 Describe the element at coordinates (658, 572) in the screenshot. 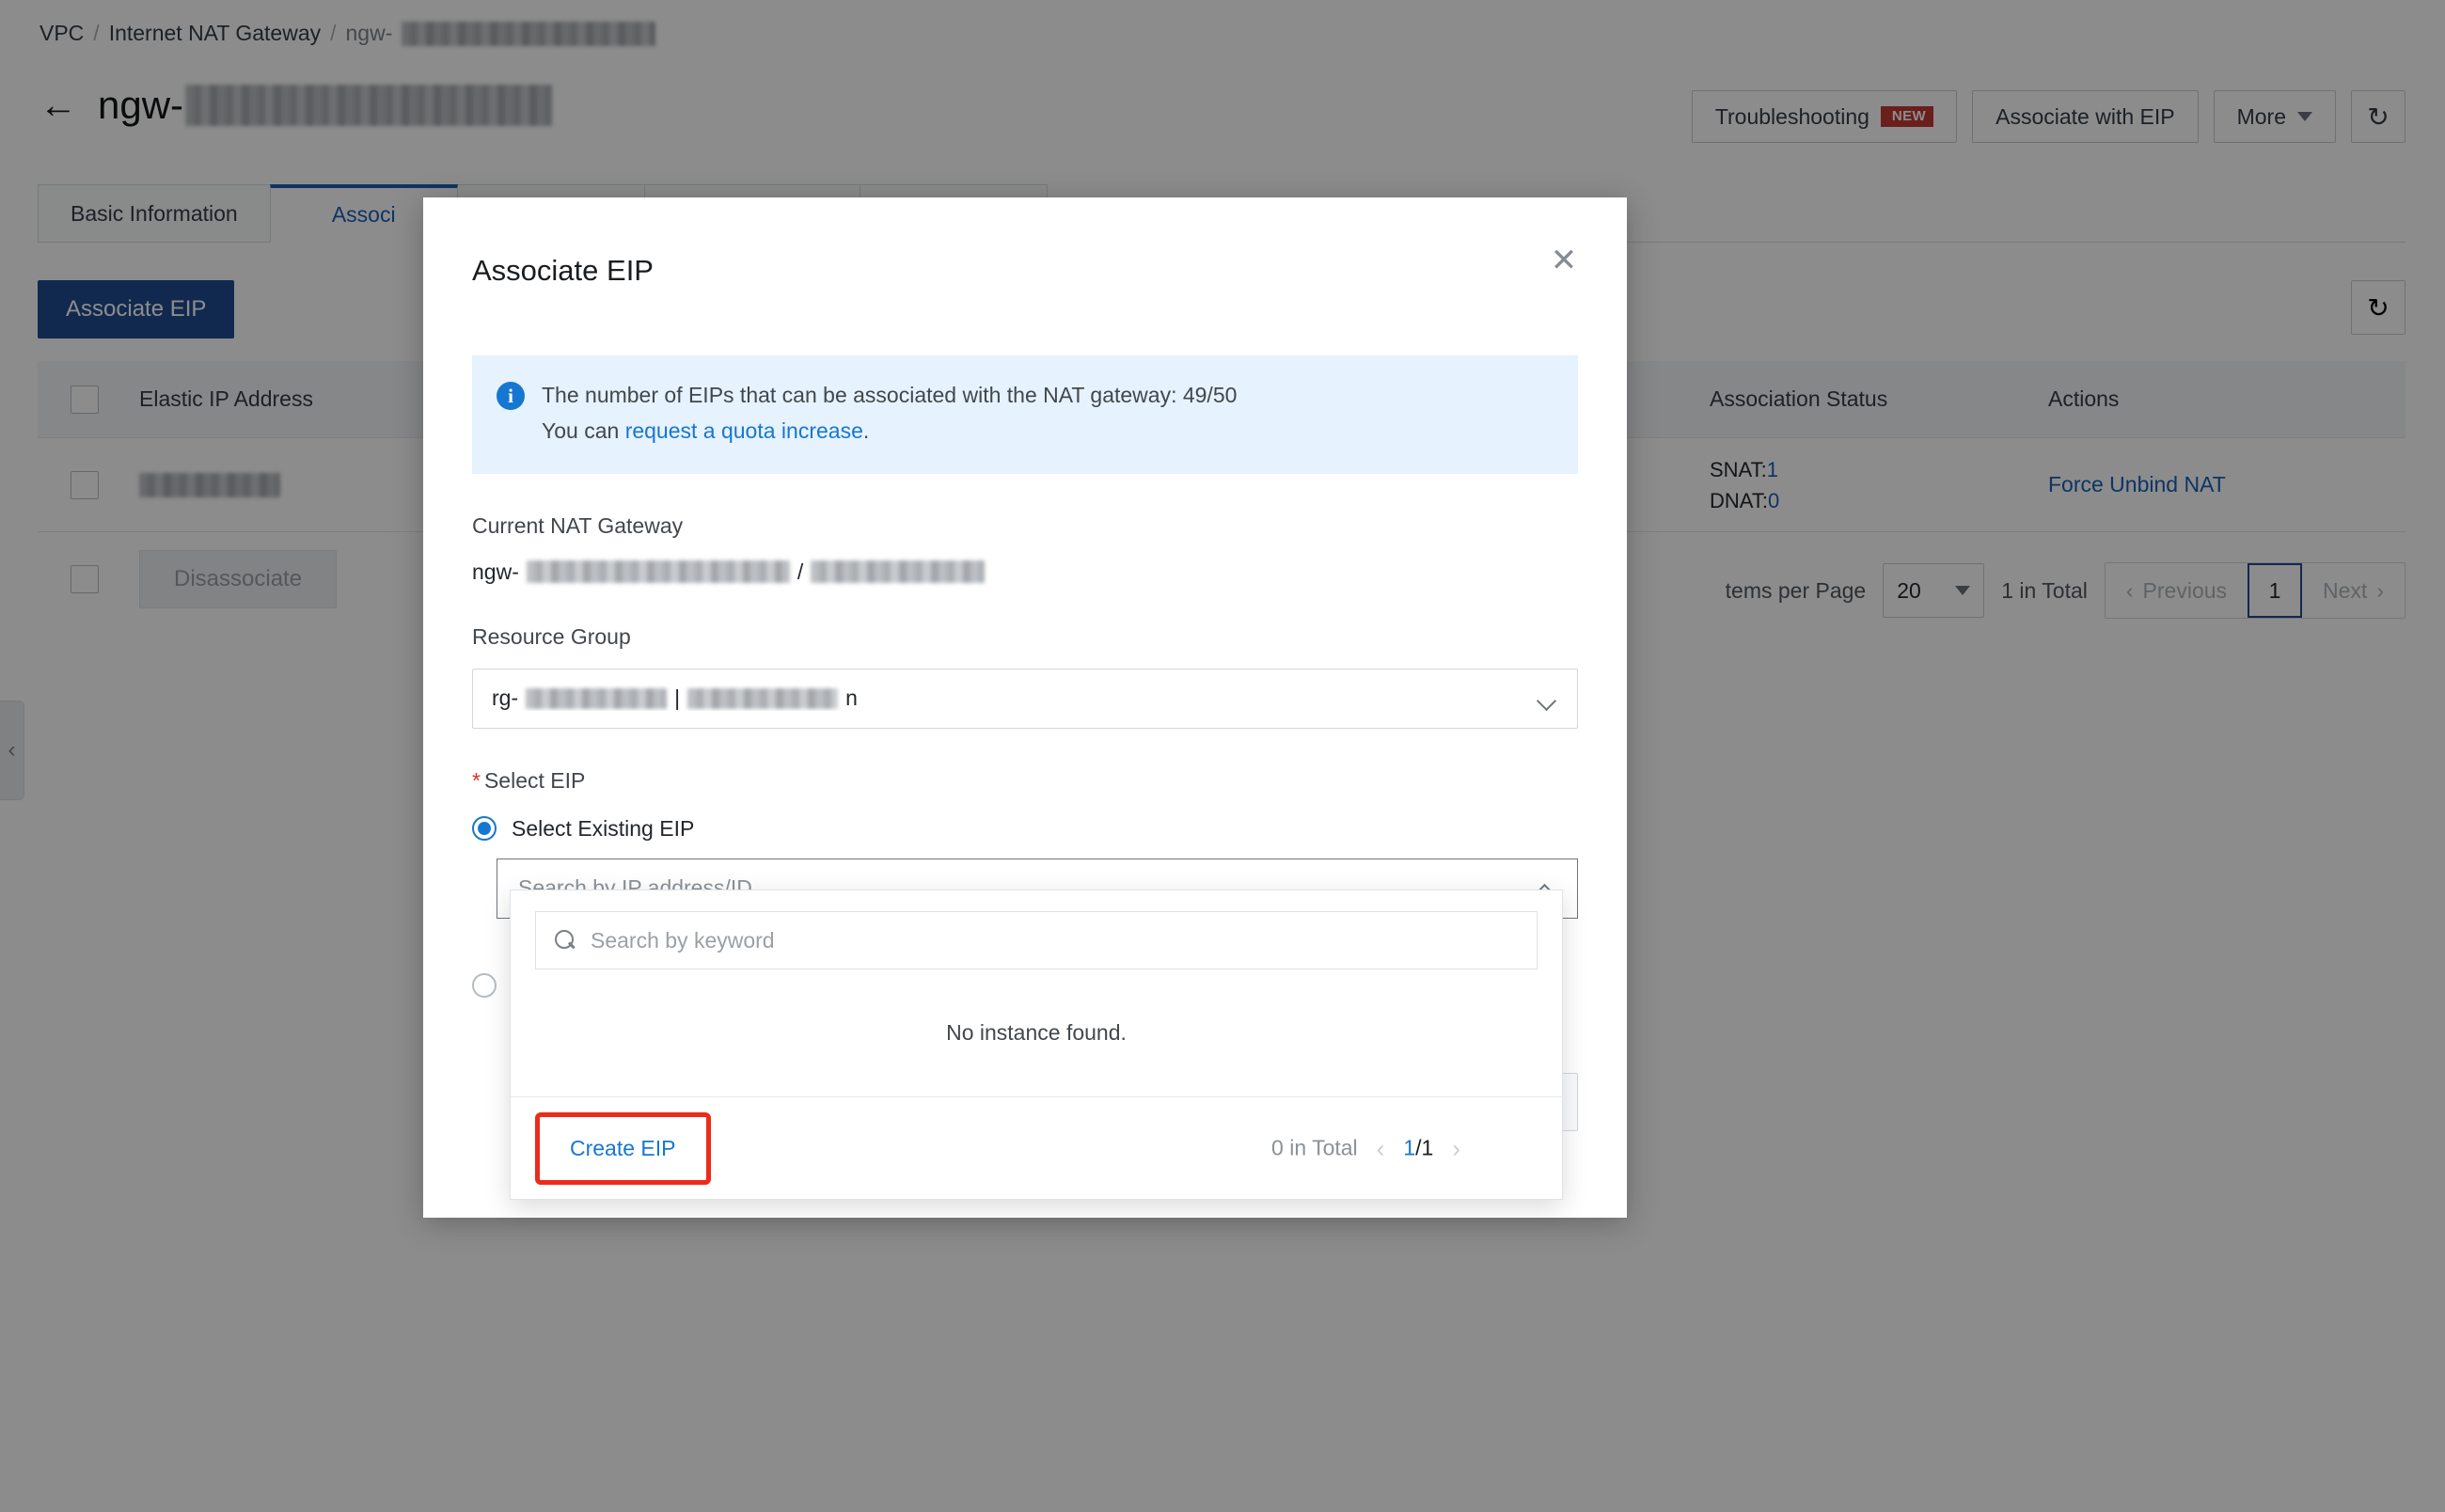

I see `nat-gateway-id-redacted` at that location.